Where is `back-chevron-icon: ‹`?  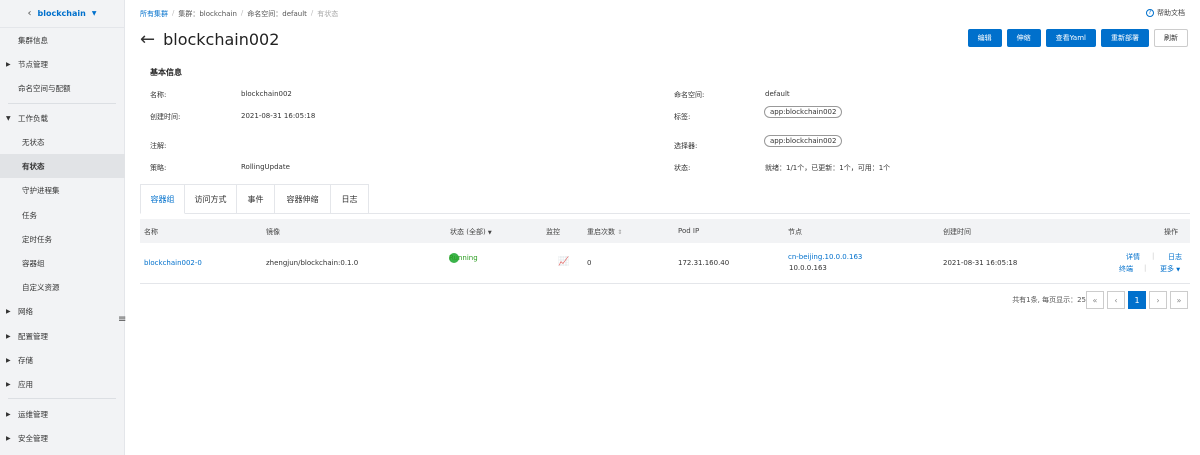
back-chevron-icon: ‹ is located at coordinates (30, 13).